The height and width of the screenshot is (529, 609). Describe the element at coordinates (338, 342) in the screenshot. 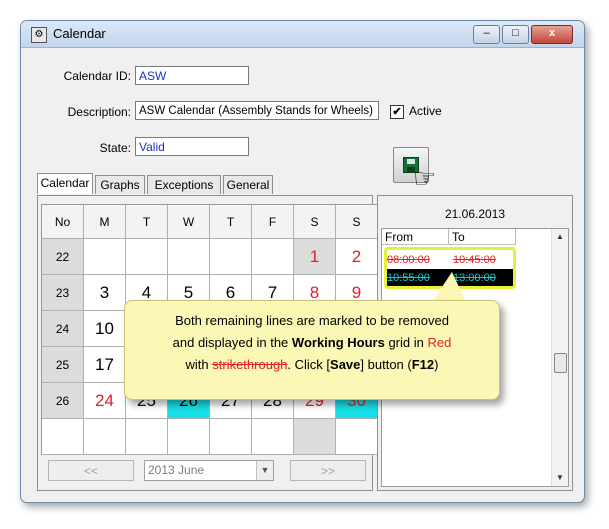

I see `callout-bold-text: Working Hours` at that location.